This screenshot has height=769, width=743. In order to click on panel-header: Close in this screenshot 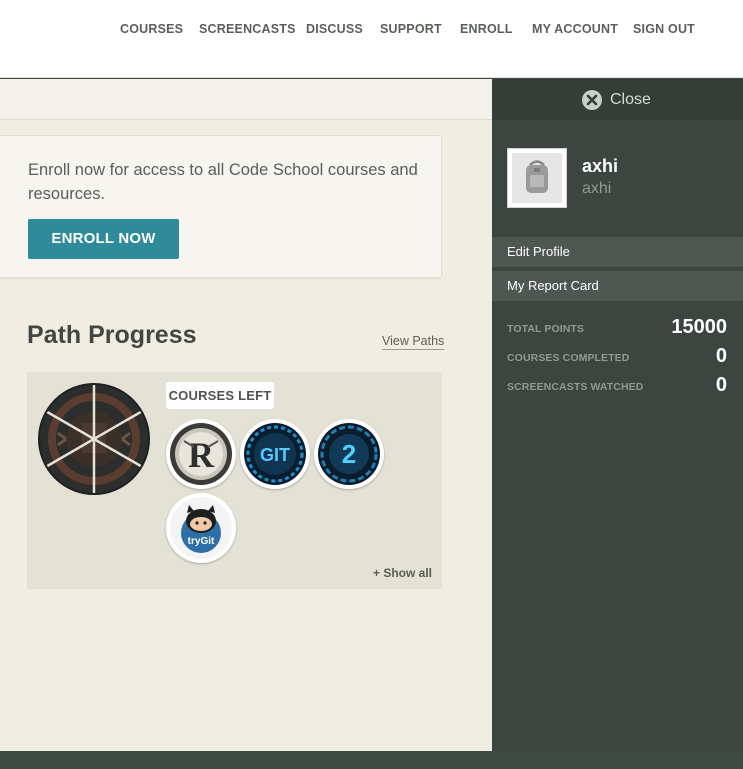, I will do `click(617, 99)`.